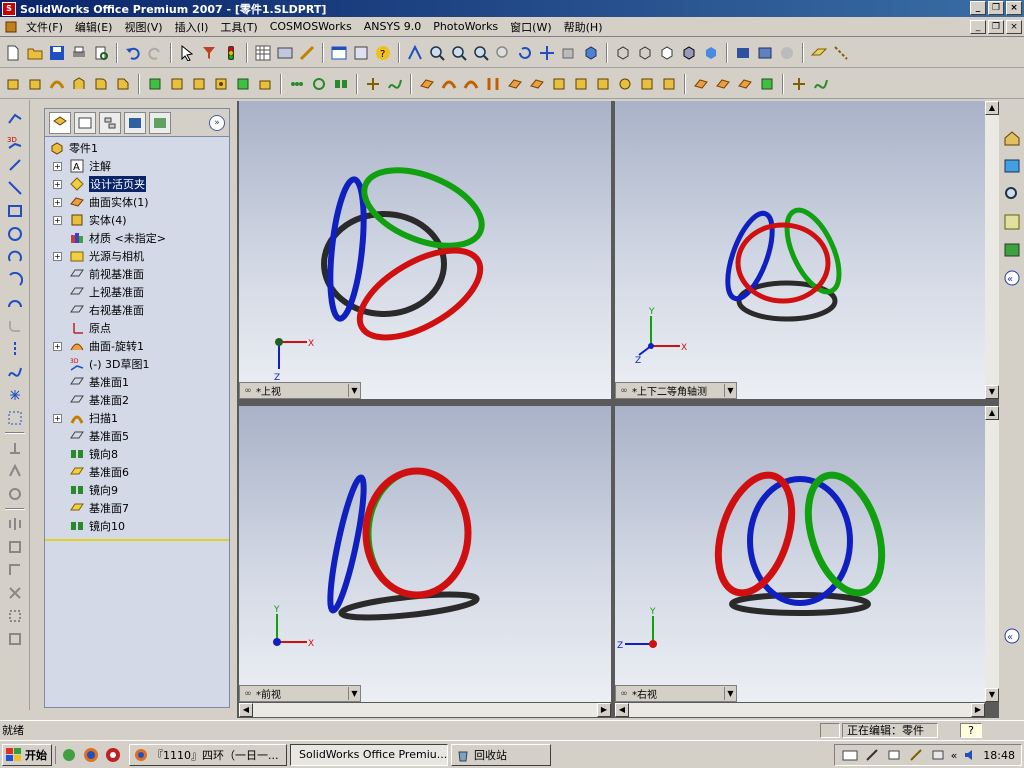 The height and width of the screenshot is (768, 1024). Describe the element at coordinates (996, 8) in the screenshot. I see `restore-button: ❐` at that location.